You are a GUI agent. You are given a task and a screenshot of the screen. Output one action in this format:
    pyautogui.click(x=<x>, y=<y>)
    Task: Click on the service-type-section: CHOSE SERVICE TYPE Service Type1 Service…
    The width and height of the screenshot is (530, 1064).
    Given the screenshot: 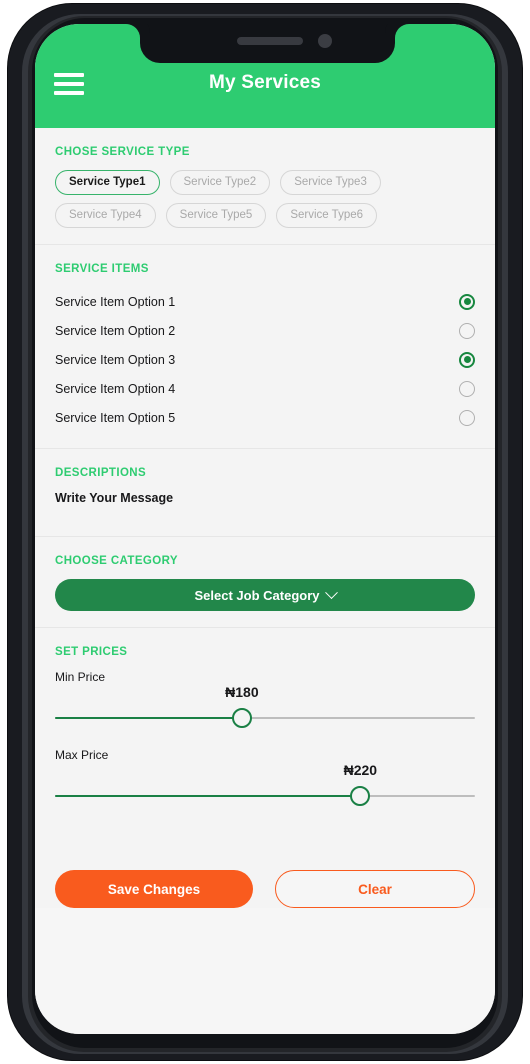 What is the action you would take?
    pyautogui.click(x=265, y=186)
    